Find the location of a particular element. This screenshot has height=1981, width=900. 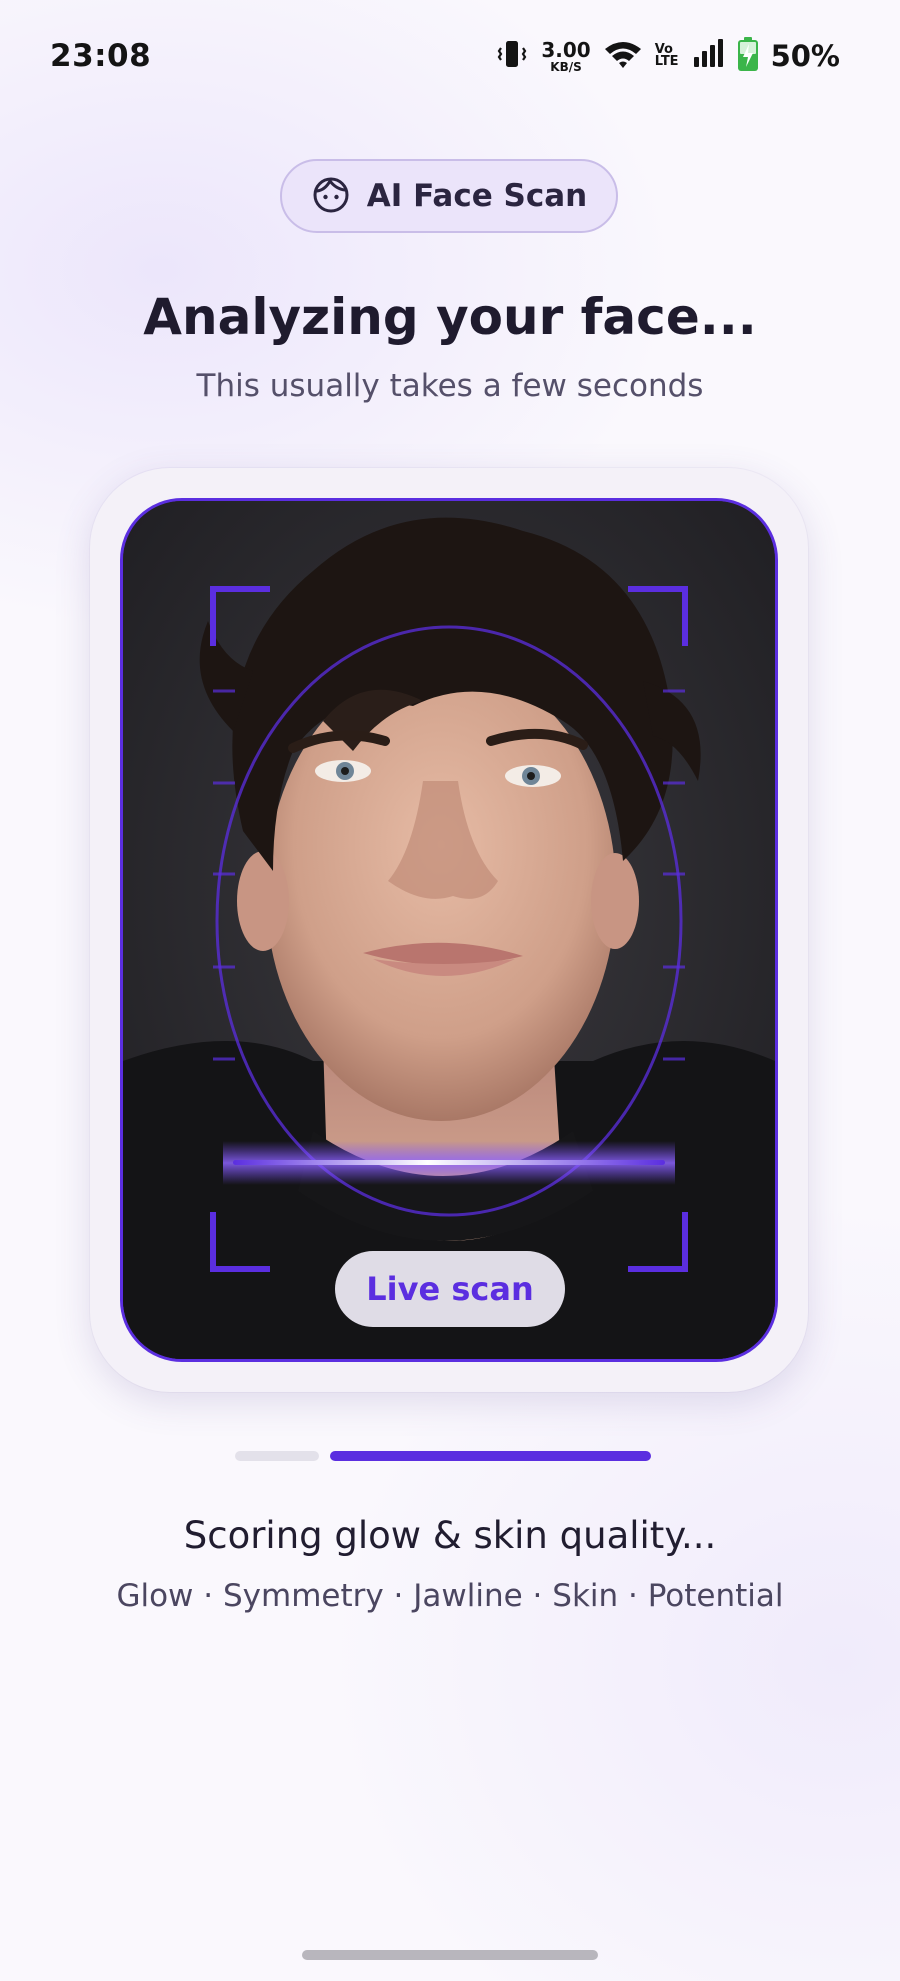

progress-indicator is located at coordinates (443, 1456).